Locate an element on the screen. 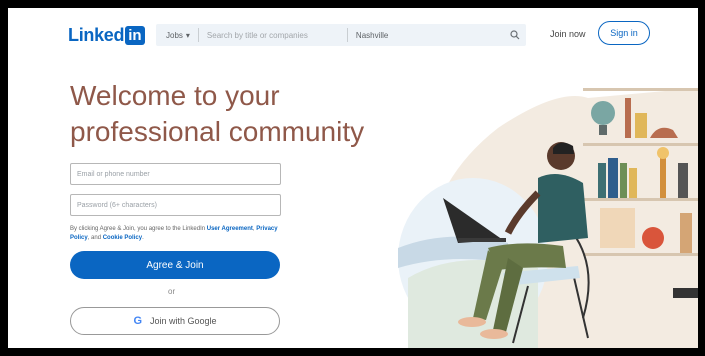  join-with-google-button: G Join with Google is located at coordinates (175, 321).